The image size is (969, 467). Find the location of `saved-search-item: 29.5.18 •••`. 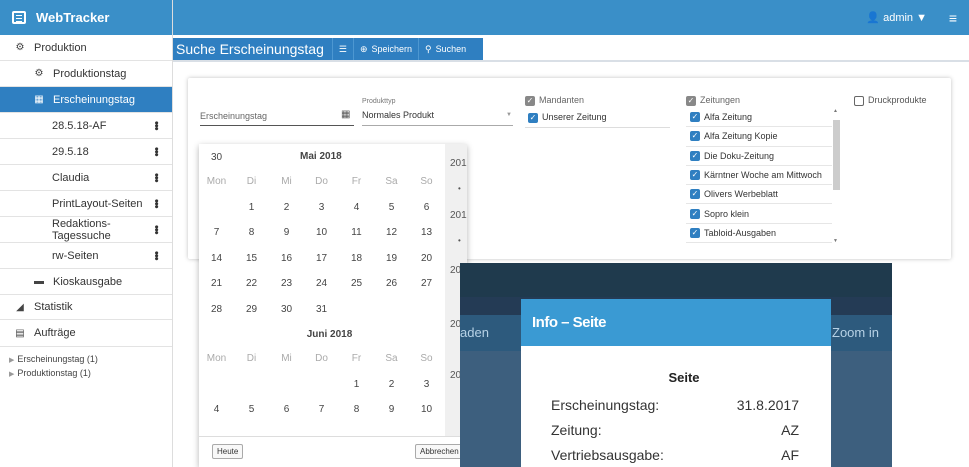

saved-search-item: 29.5.18 ••• is located at coordinates (86, 152).